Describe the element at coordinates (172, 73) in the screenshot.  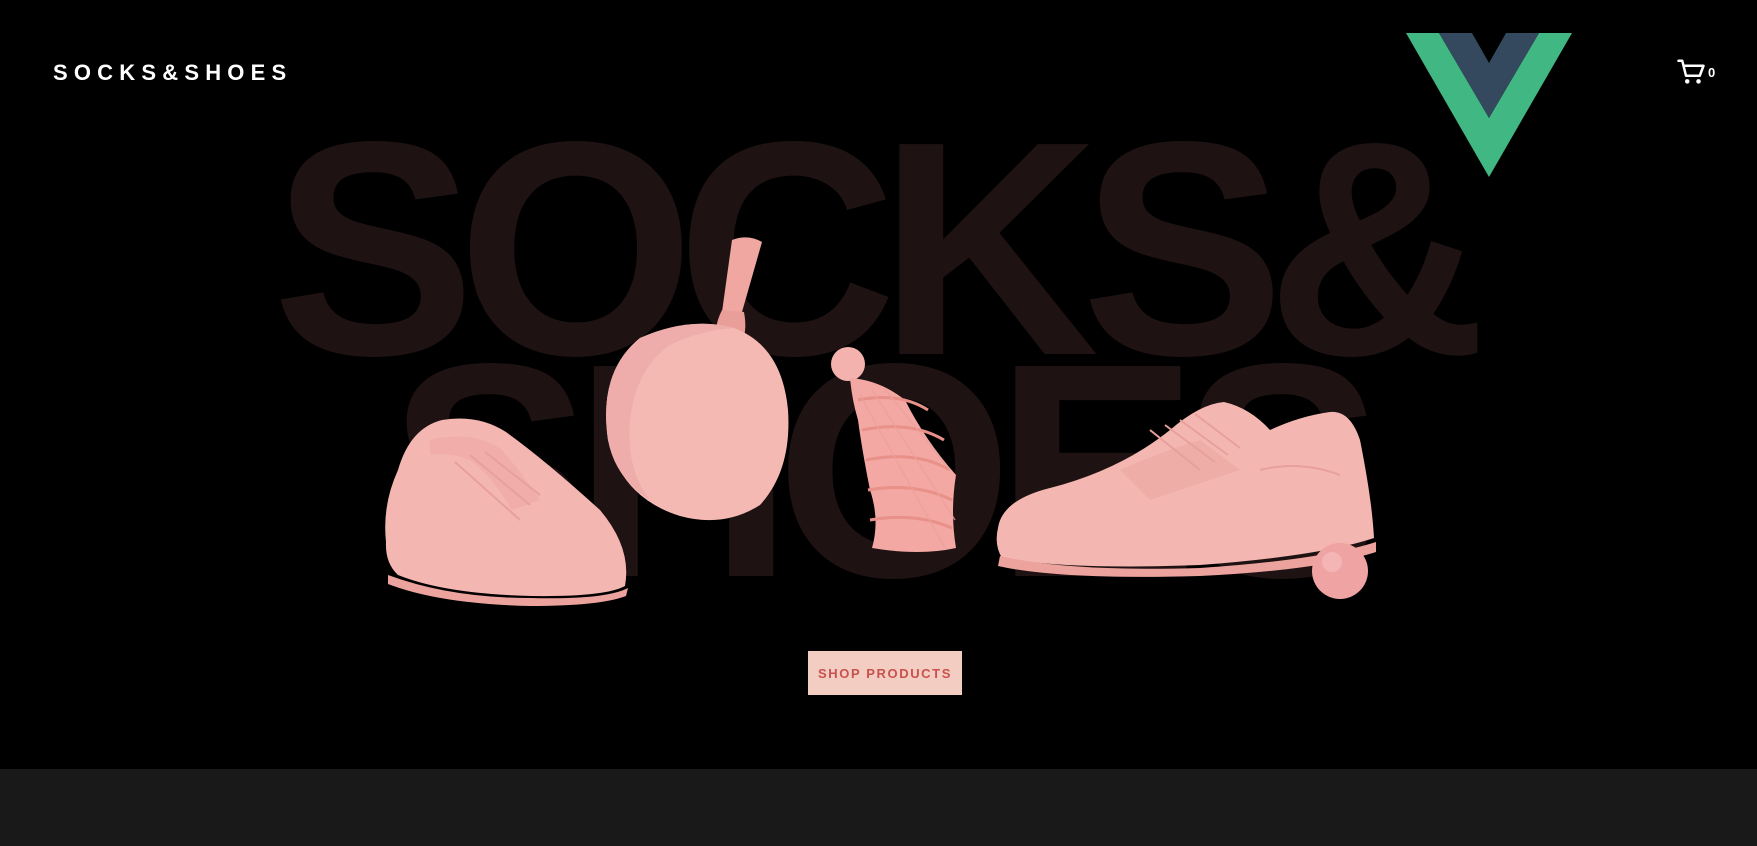
I see `brand-logo-text: SOCKS&SHOES` at that location.